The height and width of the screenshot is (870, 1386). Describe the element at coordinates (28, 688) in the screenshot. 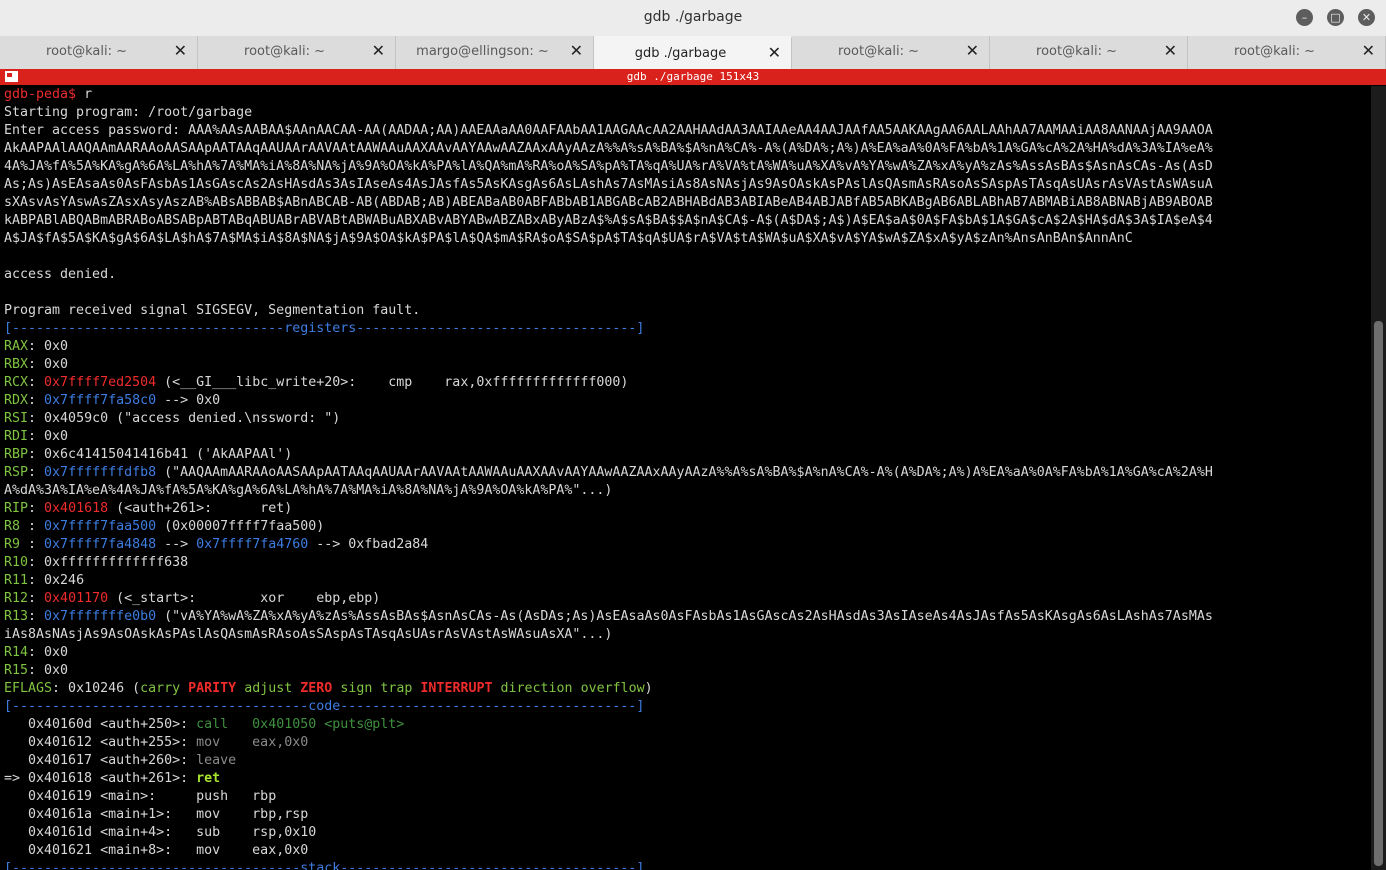

I see `reg-name: EFLAGS` at that location.